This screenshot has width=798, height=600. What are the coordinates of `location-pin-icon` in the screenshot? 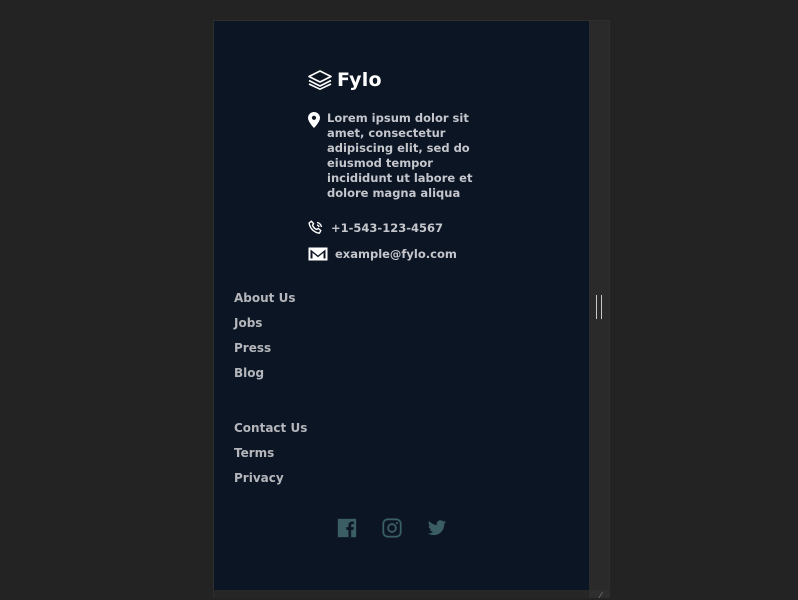 It's located at (314, 120).